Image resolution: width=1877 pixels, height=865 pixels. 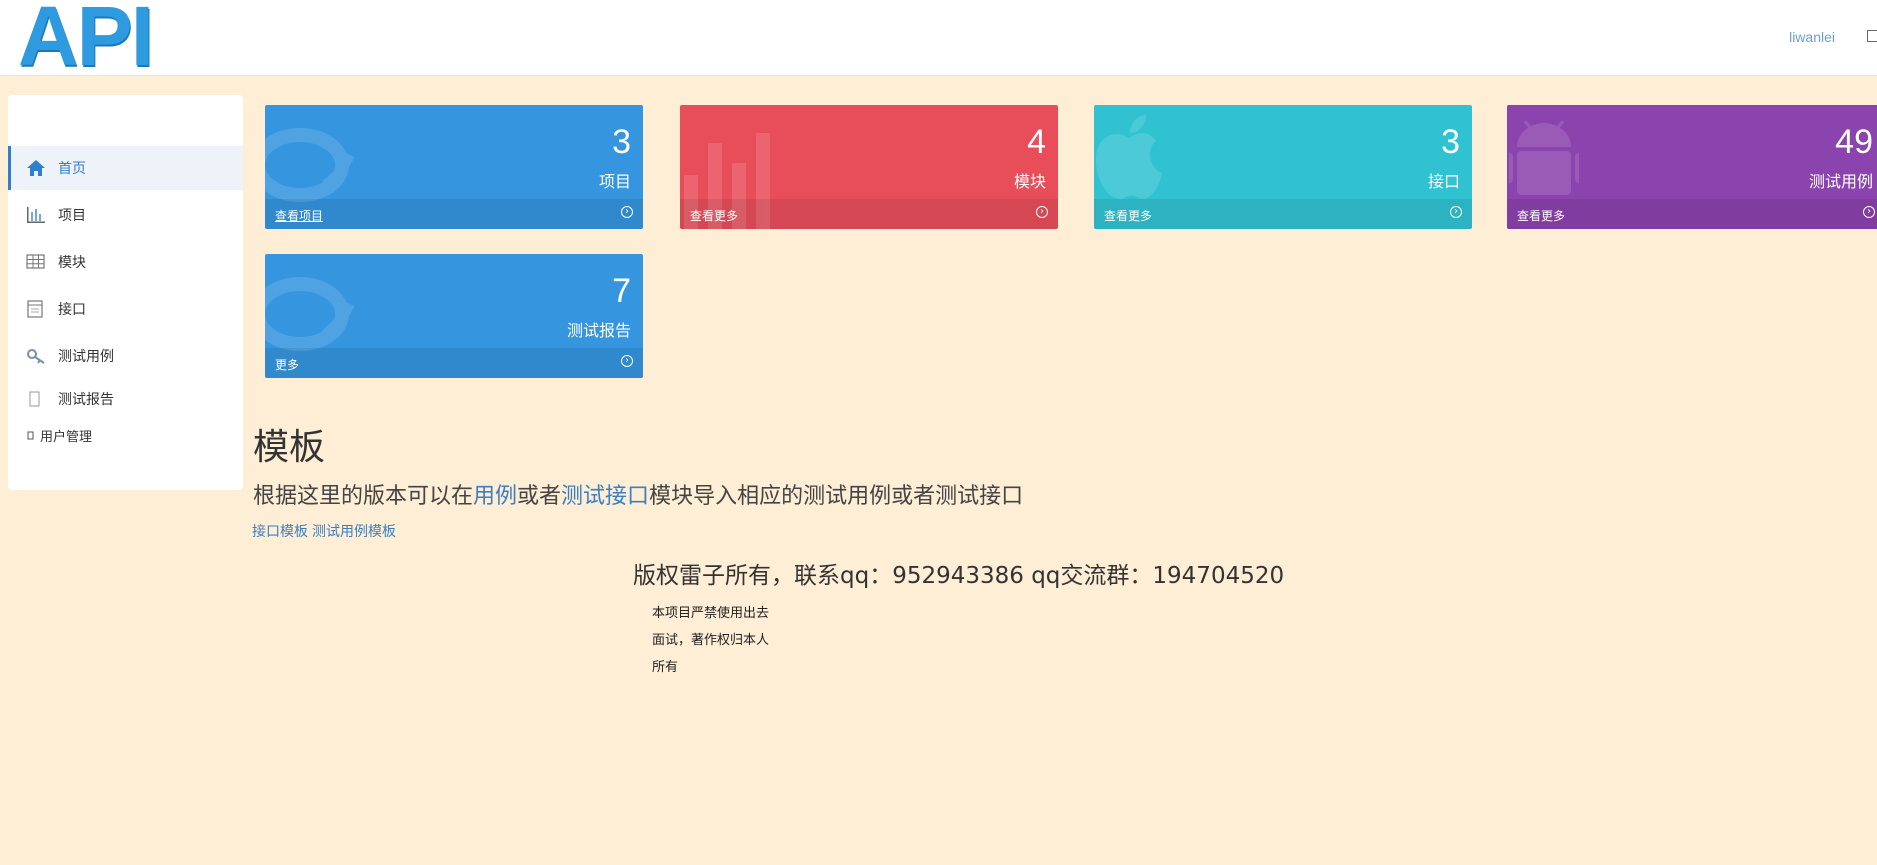 I want to click on document-icon, so click(x=34, y=399).